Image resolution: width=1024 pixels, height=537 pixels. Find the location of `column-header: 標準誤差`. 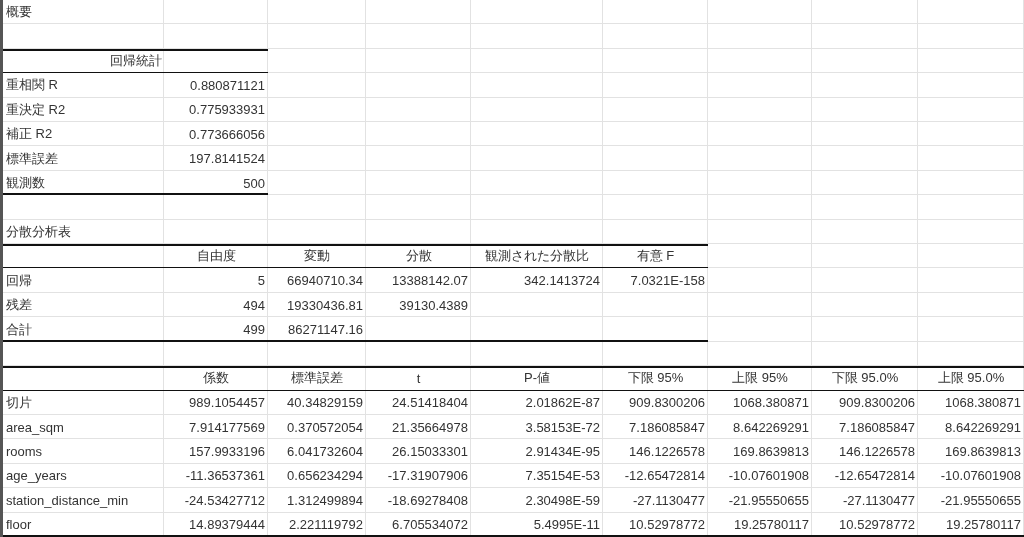

column-header: 標準誤差 is located at coordinates (317, 378).